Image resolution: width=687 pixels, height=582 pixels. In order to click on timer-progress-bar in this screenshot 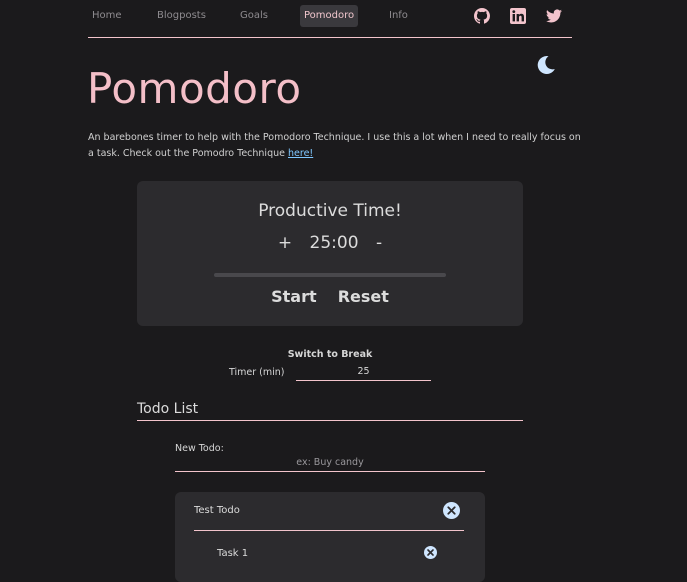, I will do `click(330, 275)`.